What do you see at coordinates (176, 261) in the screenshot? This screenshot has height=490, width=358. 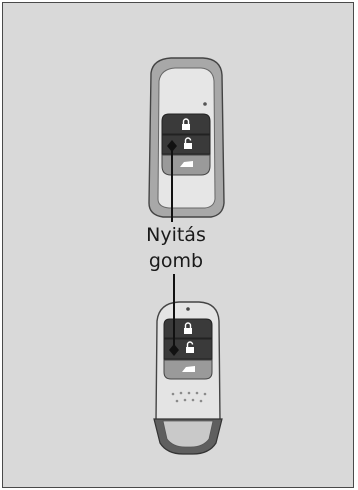 I see `callout-line-2: gomb` at bounding box center [176, 261].